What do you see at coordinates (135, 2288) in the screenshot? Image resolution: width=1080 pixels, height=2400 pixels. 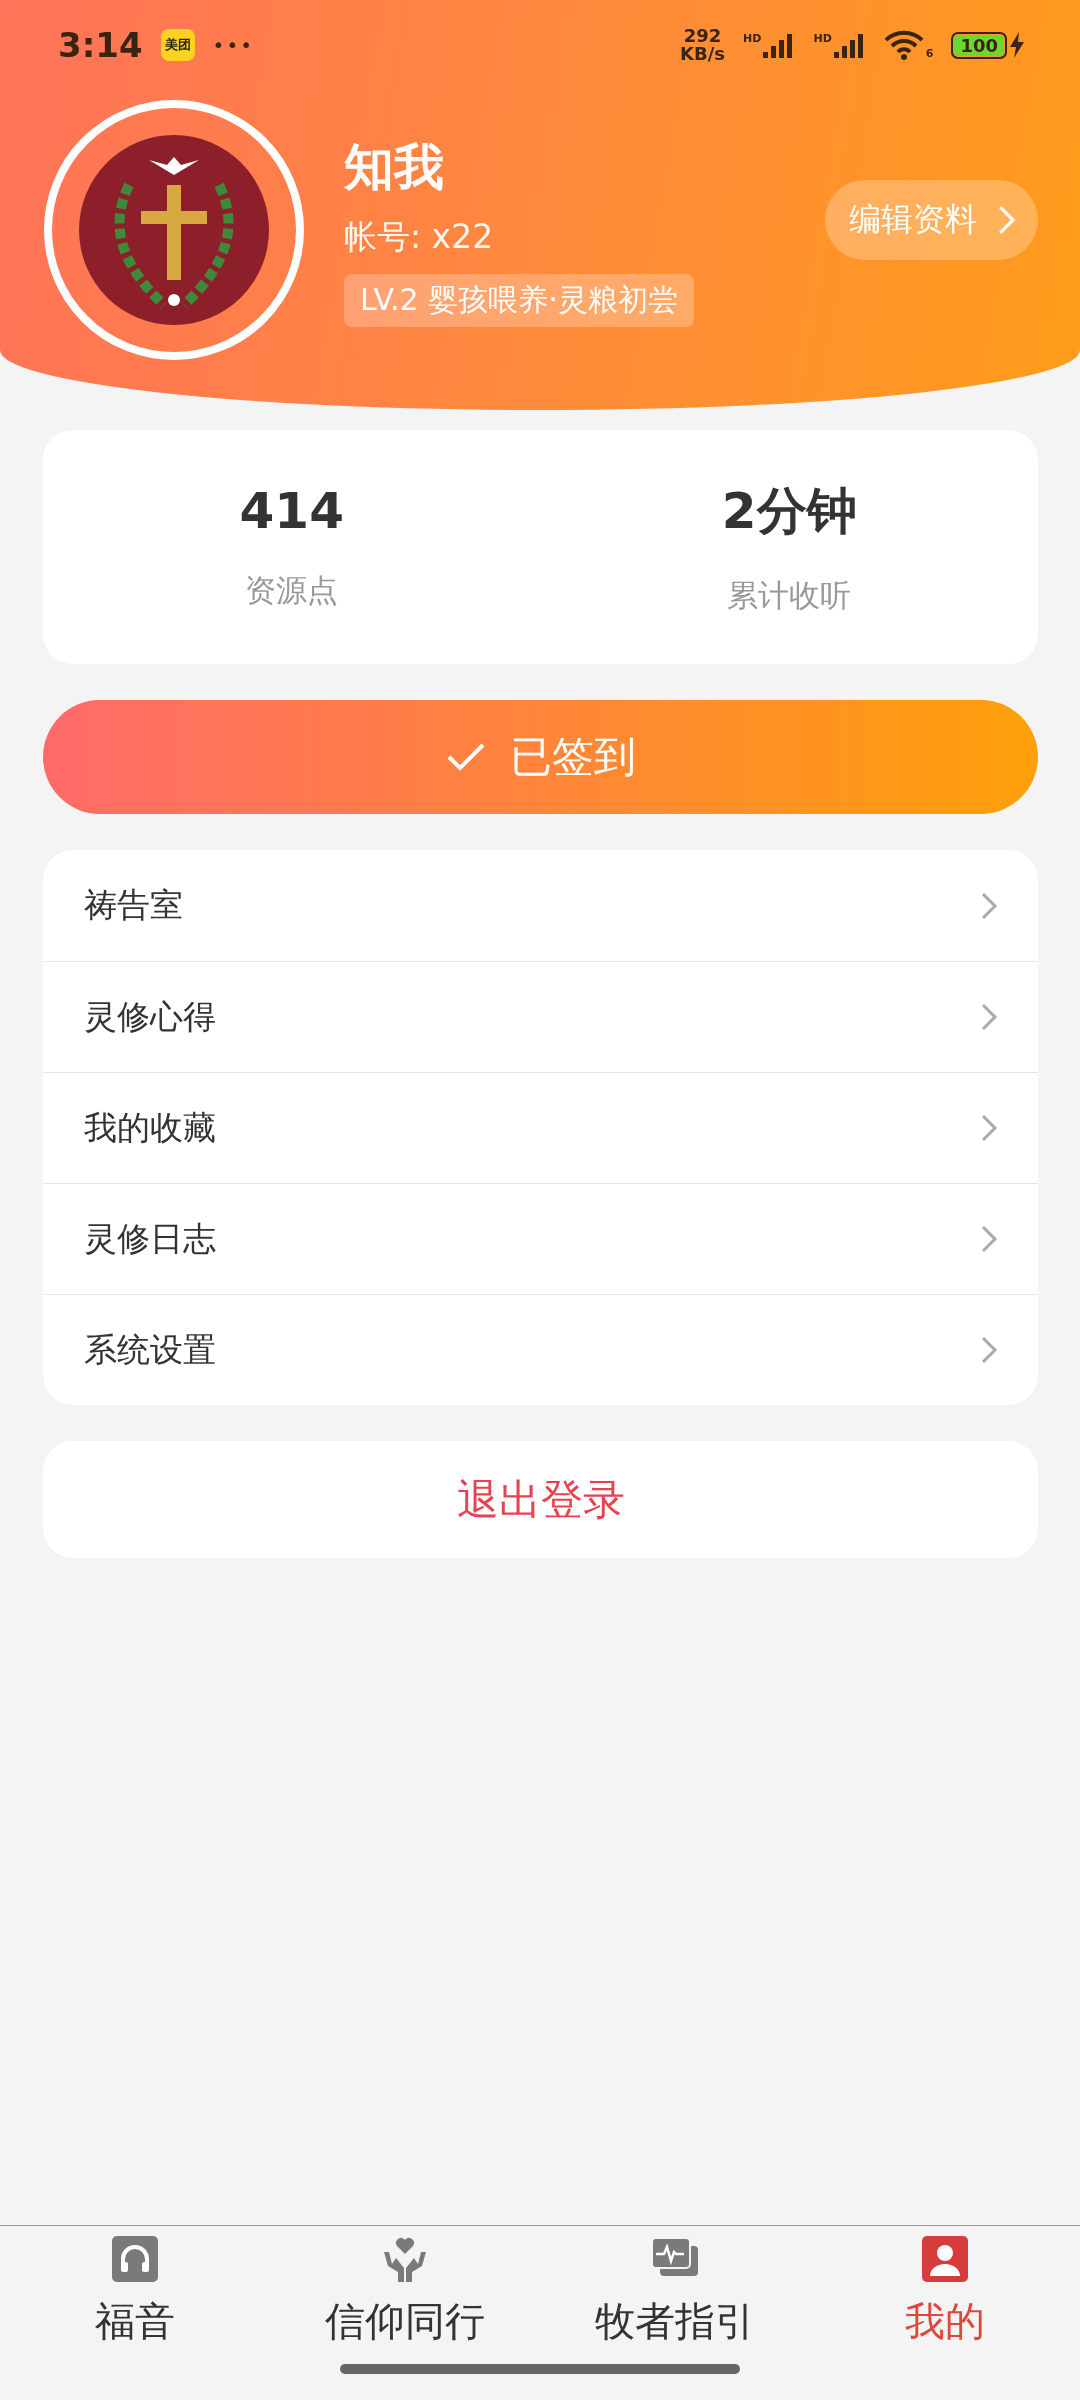 I see `tab-item: 福音` at bounding box center [135, 2288].